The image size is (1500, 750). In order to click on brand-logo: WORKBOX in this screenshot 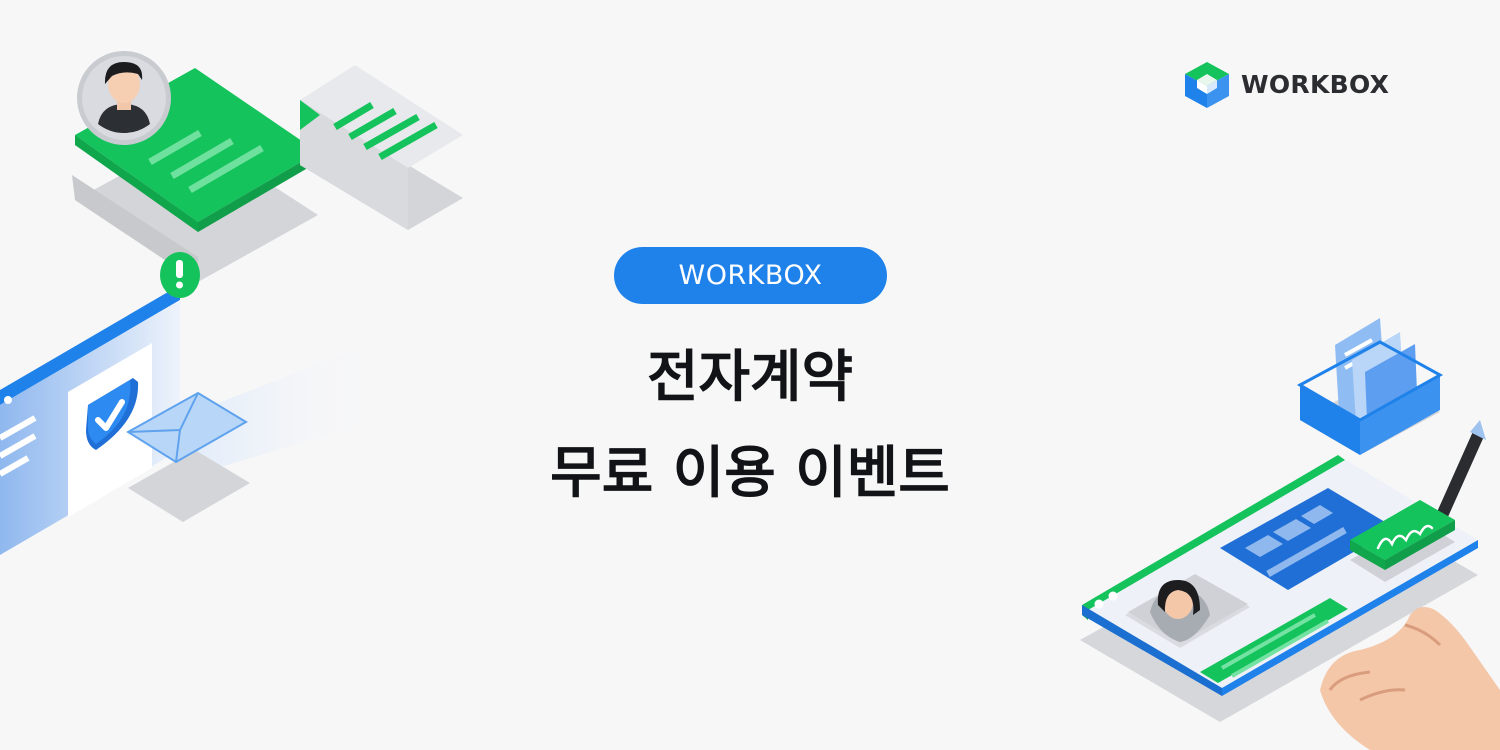, I will do `click(1286, 85)`.